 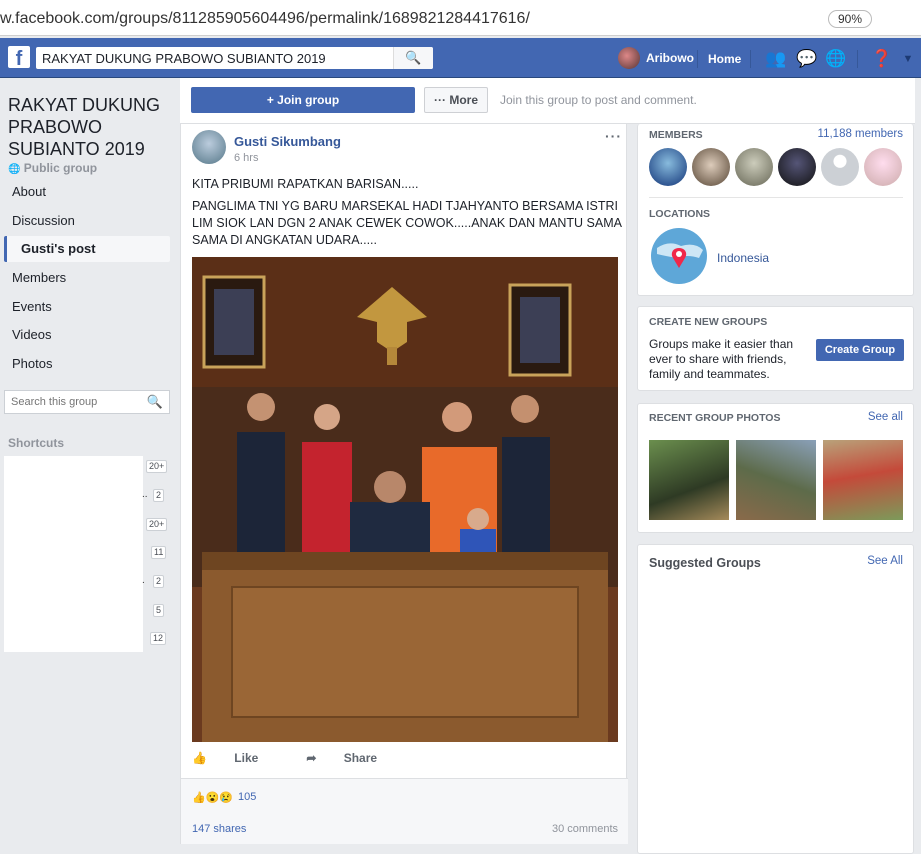 I want to click on create-group-button: Create Group, so click(x=860, y=350).